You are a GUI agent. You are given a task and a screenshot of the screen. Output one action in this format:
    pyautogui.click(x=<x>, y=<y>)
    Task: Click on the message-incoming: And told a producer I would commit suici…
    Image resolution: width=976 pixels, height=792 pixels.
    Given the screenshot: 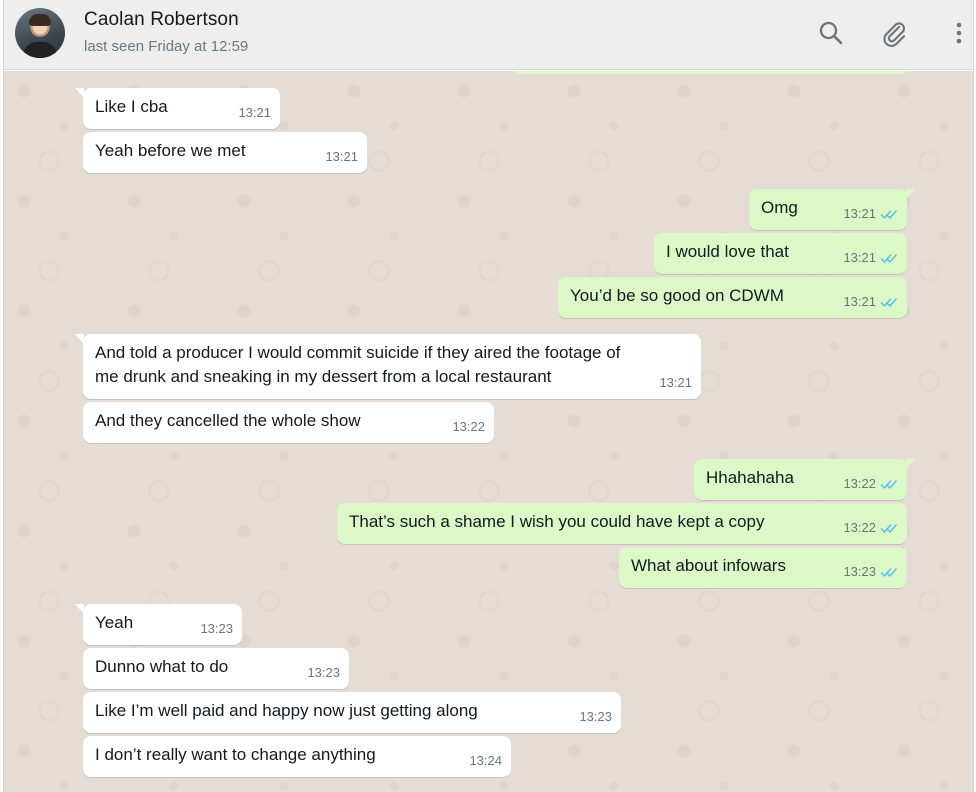 What is the action you would take?
    pyautogui.click(x=388, y=366)
    